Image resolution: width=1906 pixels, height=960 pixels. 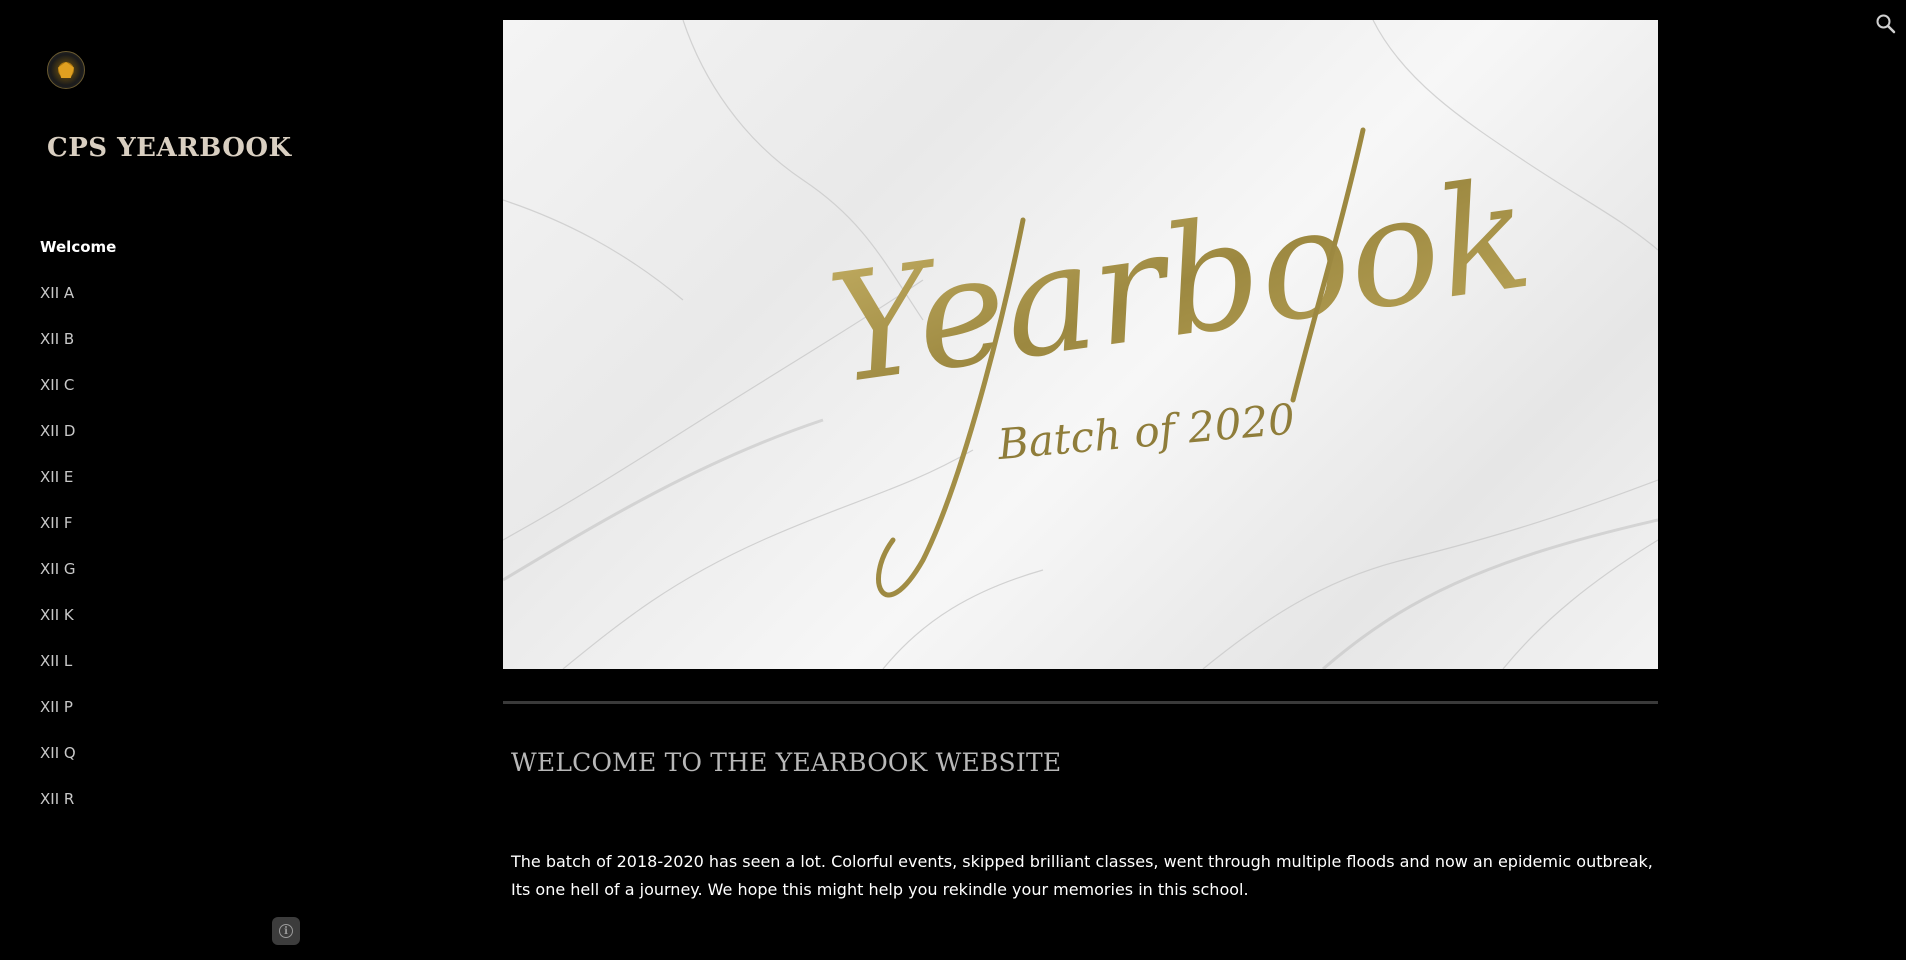 What do you see at coordinates (78, 439) in the screenshot?
I see `sidebar-item-xii-d: XII D` at bounding box center [78, 439].